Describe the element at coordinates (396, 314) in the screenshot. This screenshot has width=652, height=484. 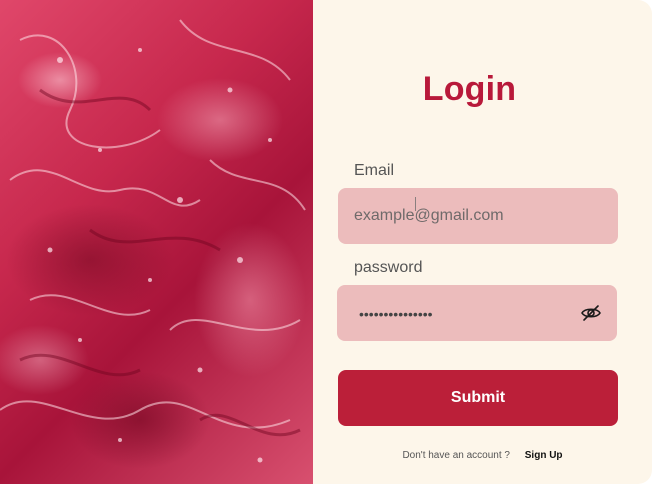
I see `password-masked-value: •••••••••••••••` at that location.